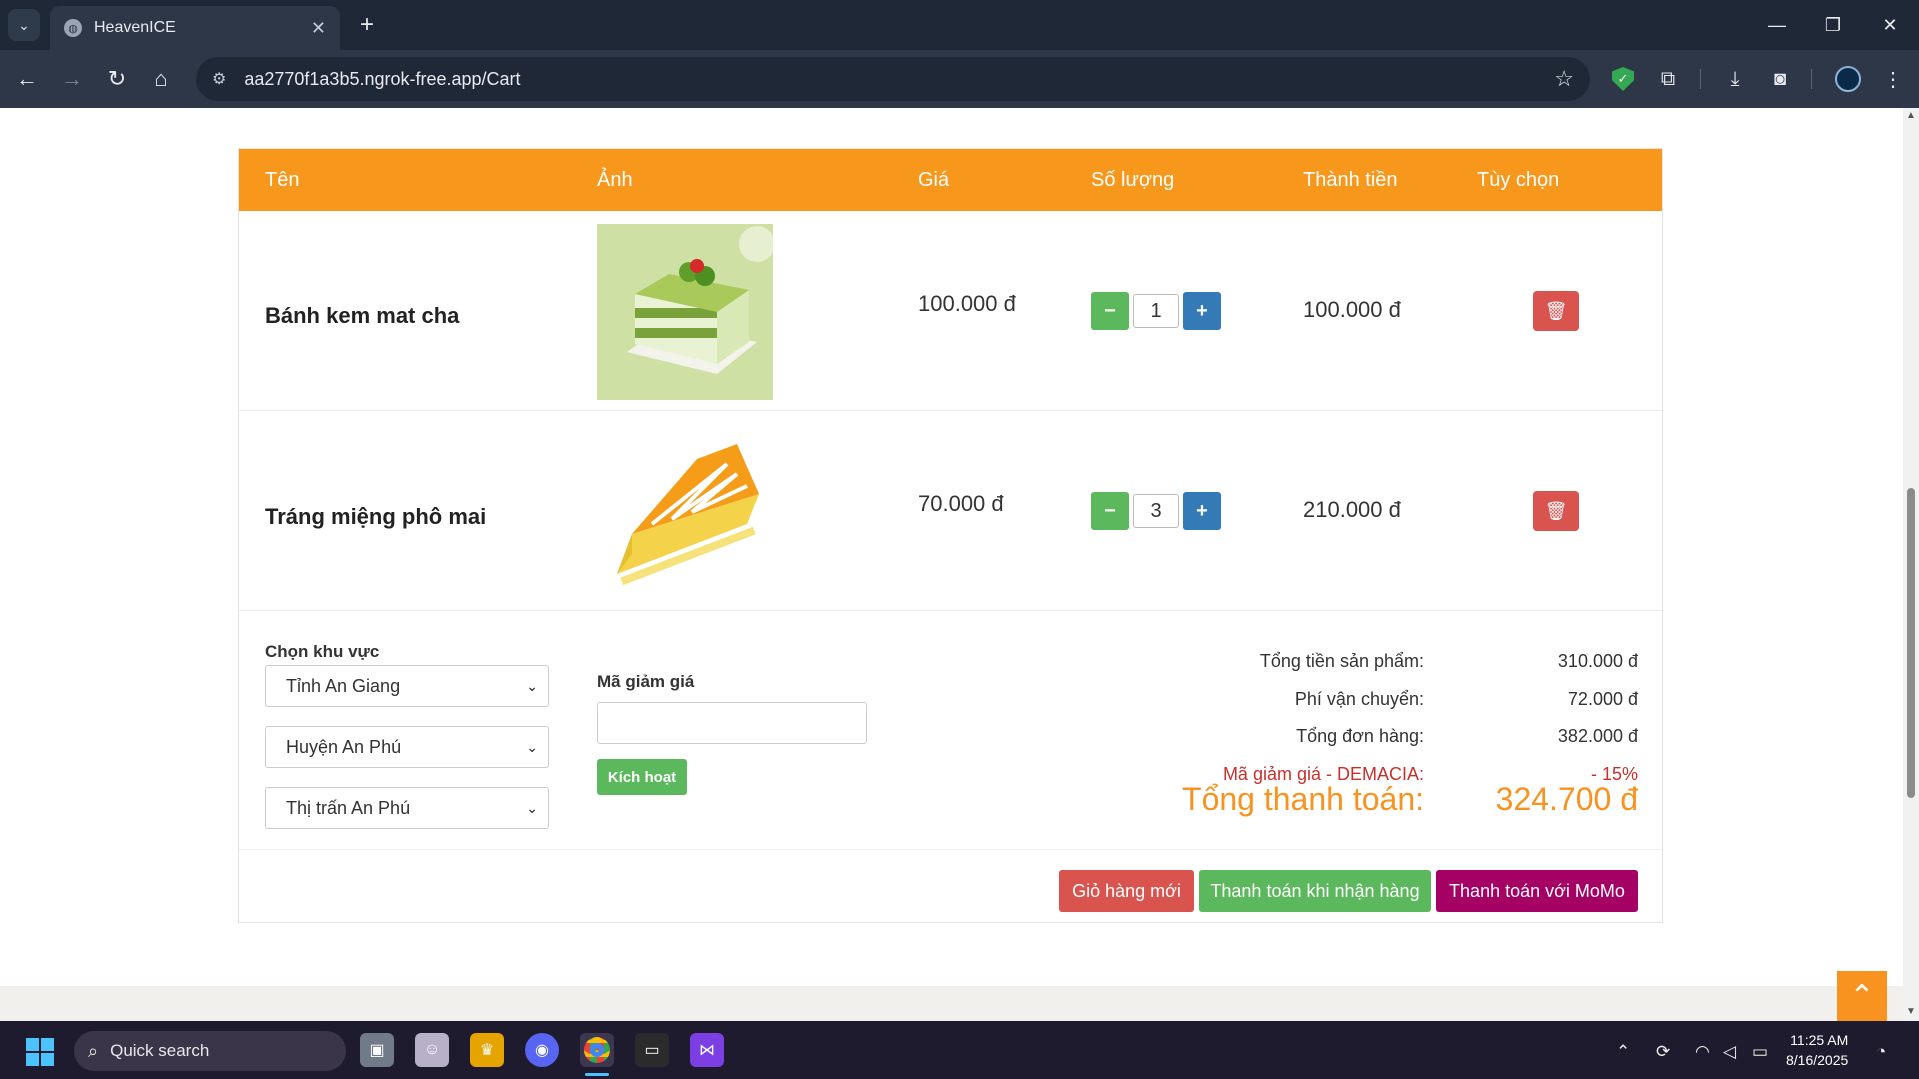  What do you see at coordinates (407, 747) in the screenshot?
I see `district-select: Huyện An Phú ⌄` at bounding box center [407, 747].